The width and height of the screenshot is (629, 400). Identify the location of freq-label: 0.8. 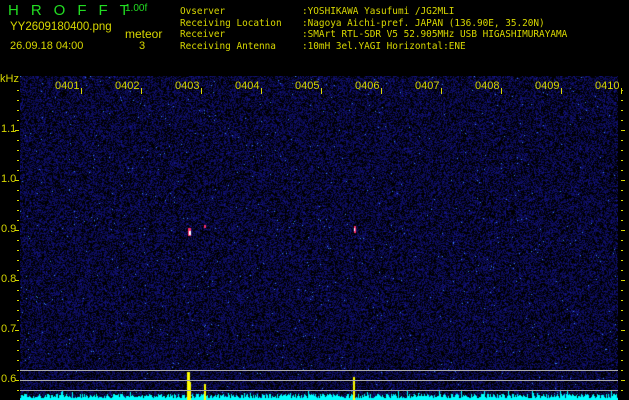
(9, 279).